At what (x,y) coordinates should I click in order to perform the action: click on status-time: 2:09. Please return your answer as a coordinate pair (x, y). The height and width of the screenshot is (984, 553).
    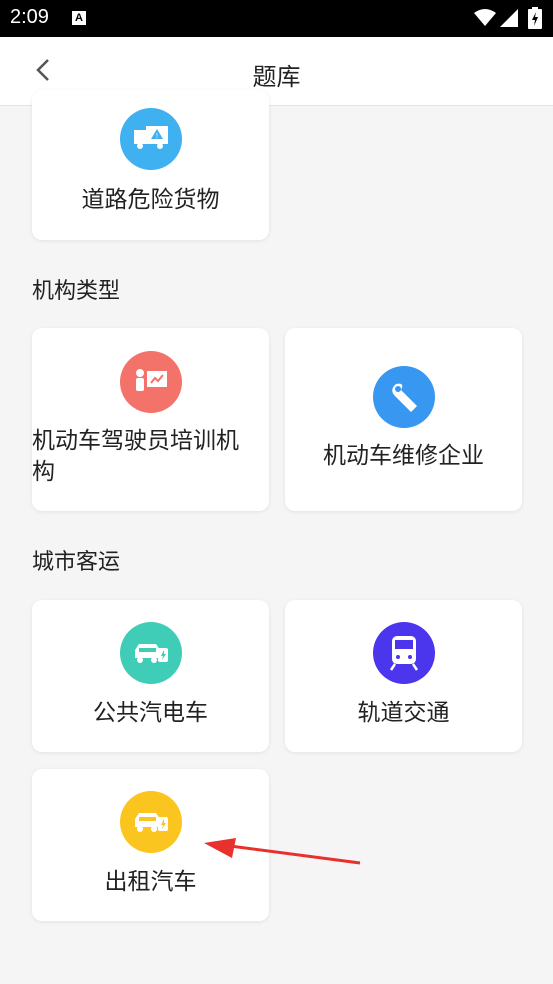
    Looking at the image, I should click on (29, 17).